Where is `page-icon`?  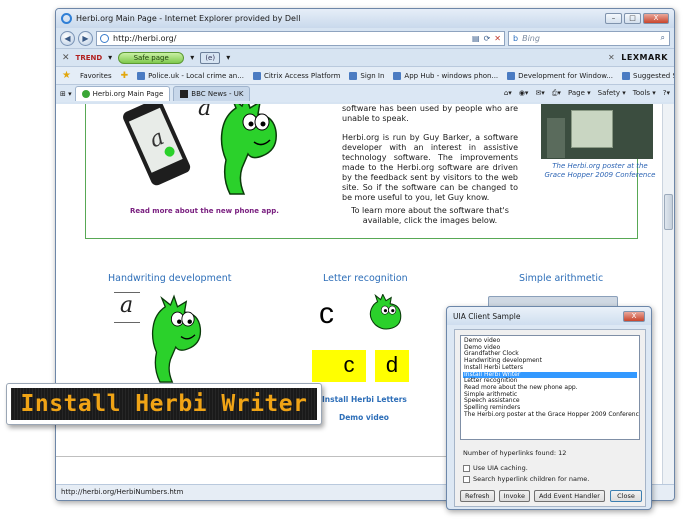
page-icon is located at coordinates (104, 38).